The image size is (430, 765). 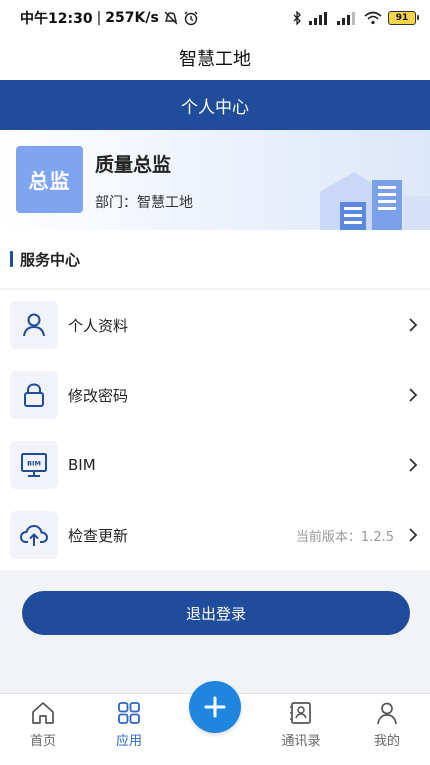 What do you see at coordinates (215, 535) in the screenshot?
I see `menu-item-check-update: 检查更新 当前版本：1.2.5` at bounding box center [215, 535].